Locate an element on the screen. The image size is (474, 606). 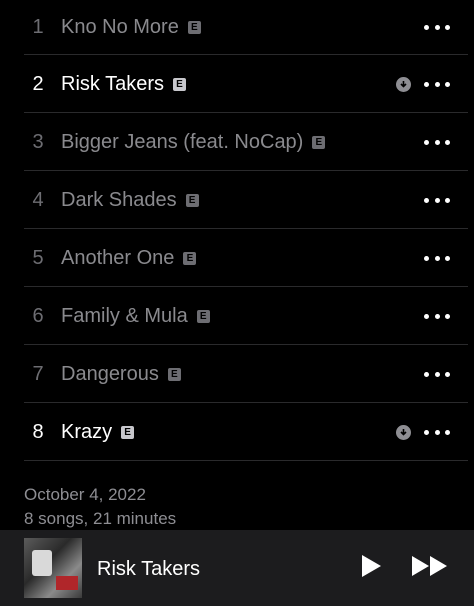
track-row-3: 3 Bigger Jeans (feat. NoCap) E is located at coordinates (237, 142).